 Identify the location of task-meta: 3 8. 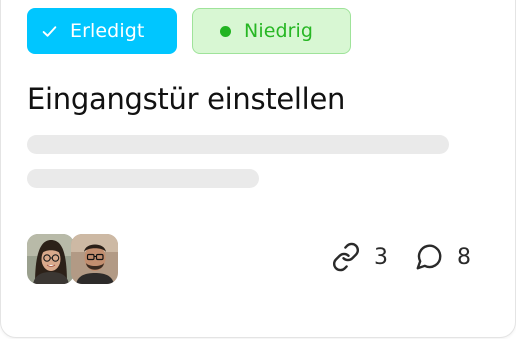
(401, 257).